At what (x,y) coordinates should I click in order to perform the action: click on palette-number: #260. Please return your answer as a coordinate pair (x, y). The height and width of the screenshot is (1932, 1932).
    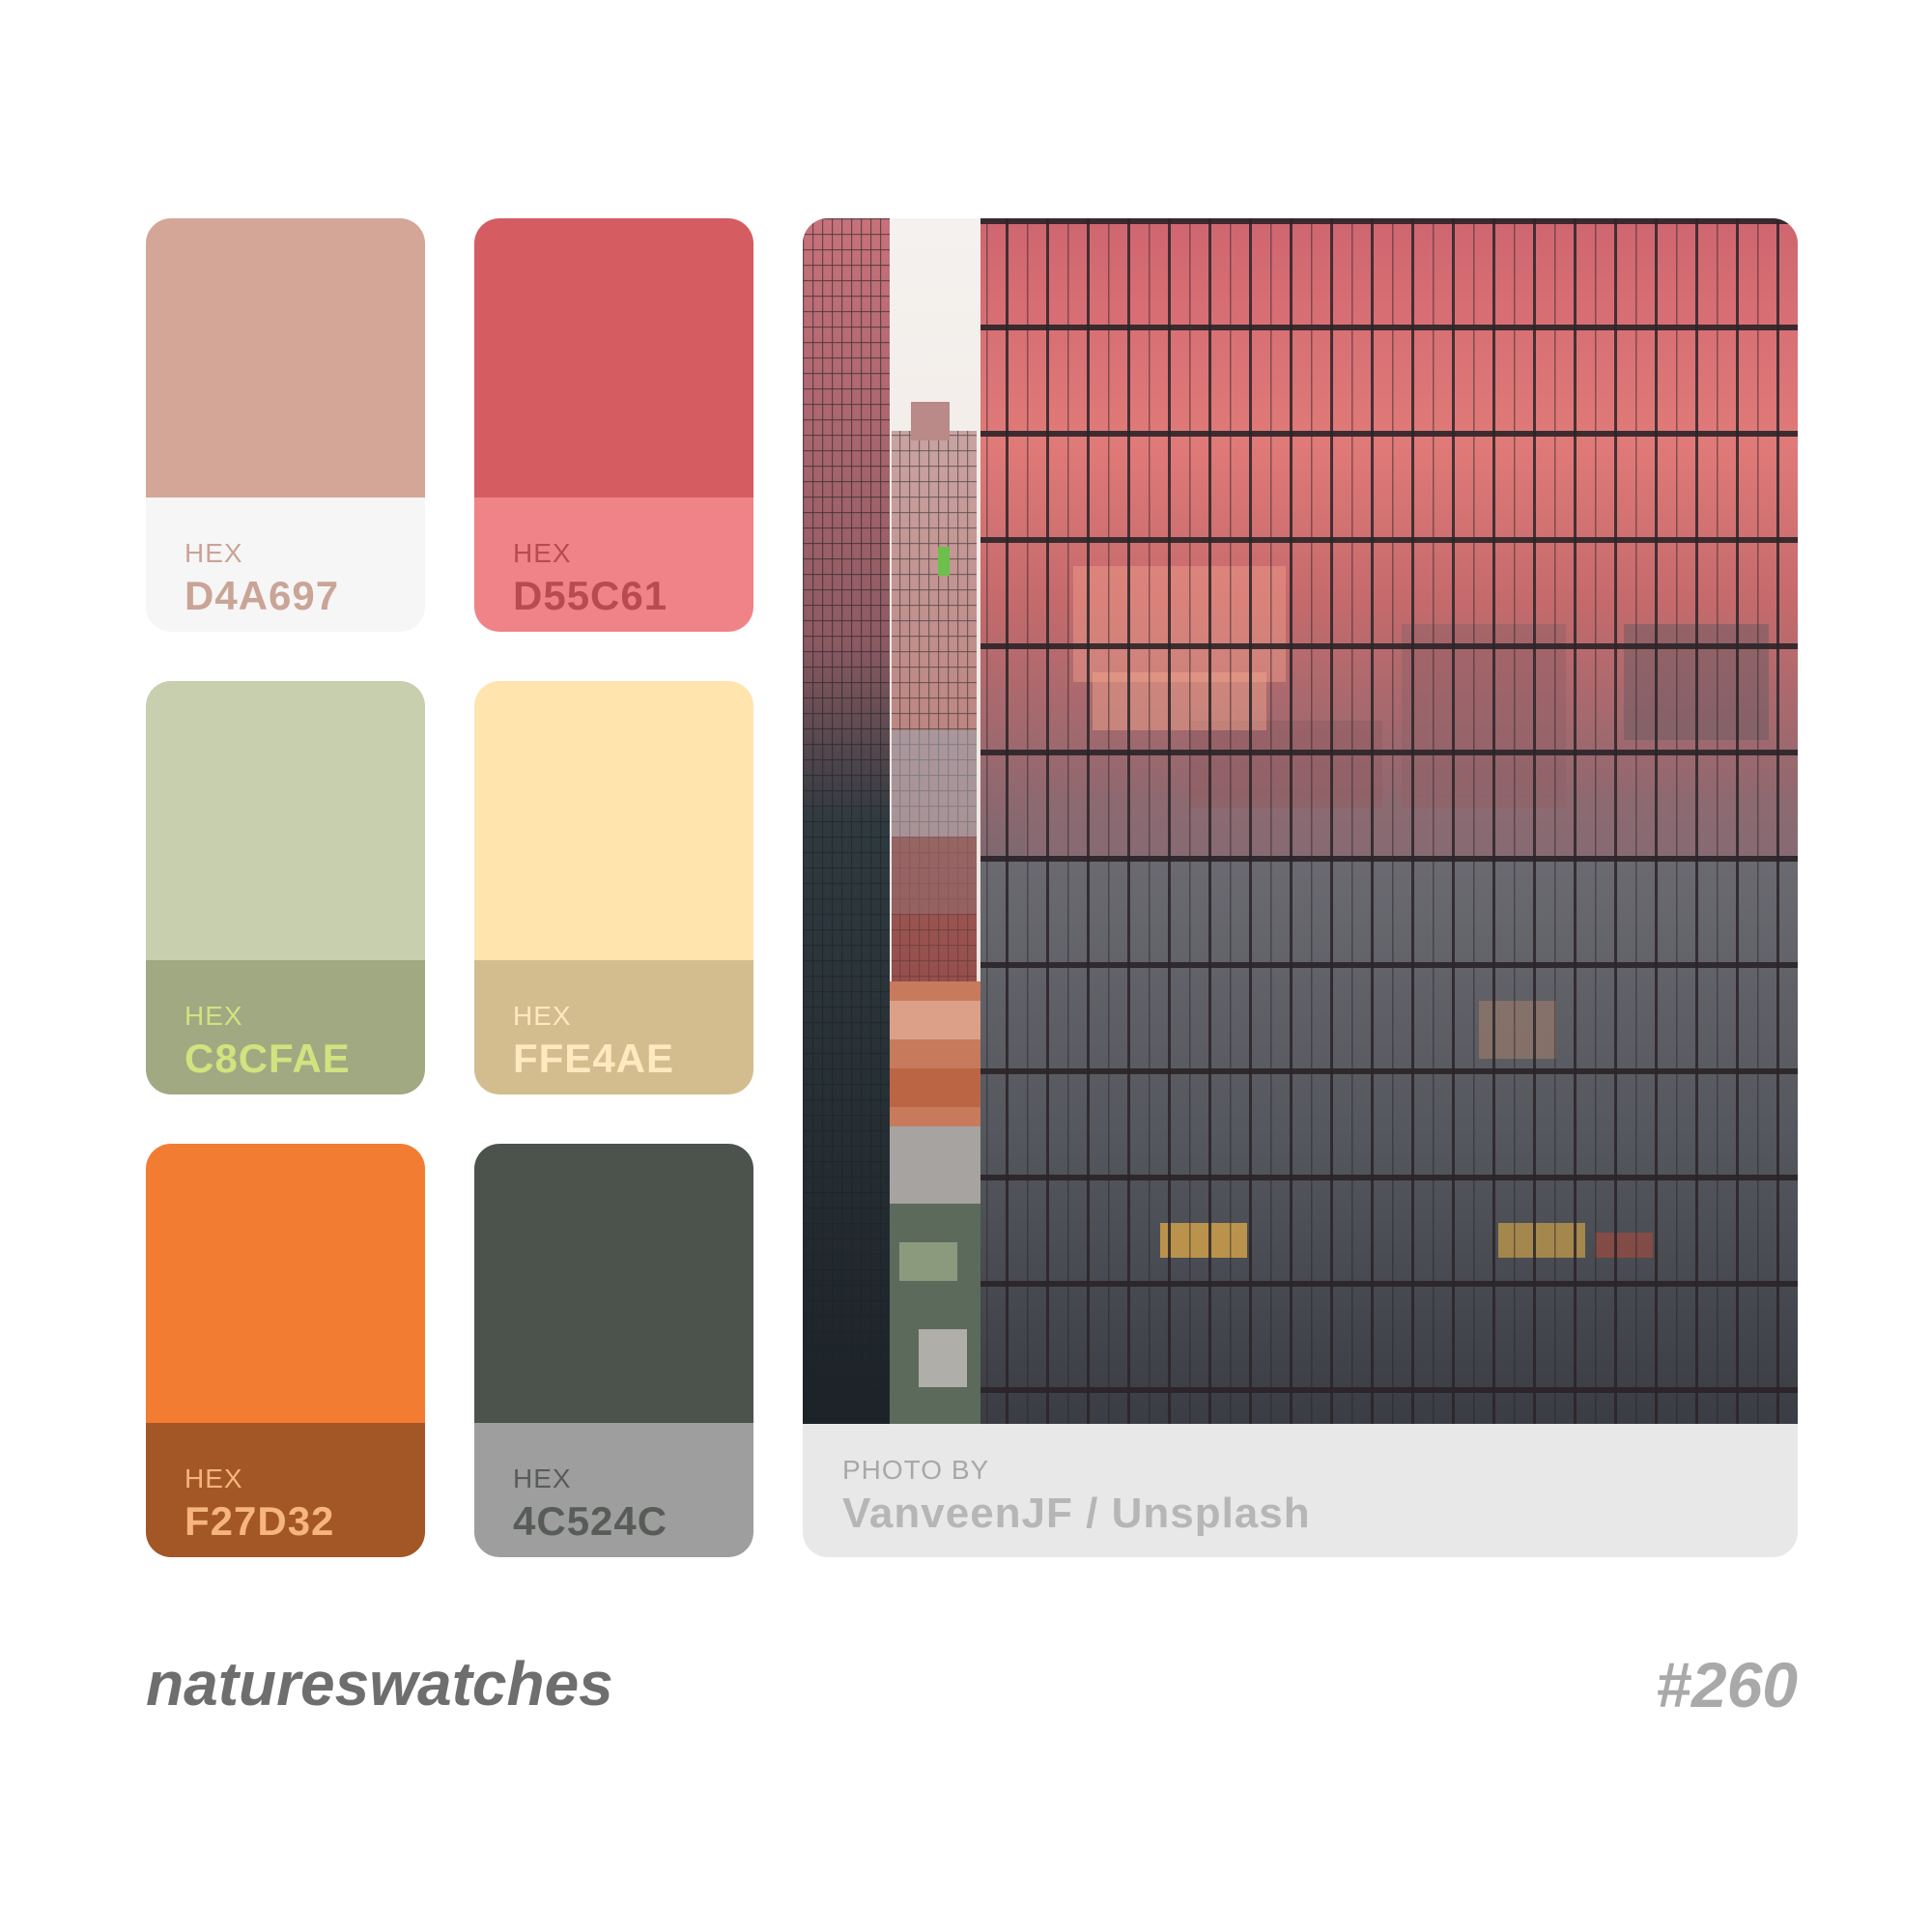
    Looking at the image, I should click on (1727, 1684).